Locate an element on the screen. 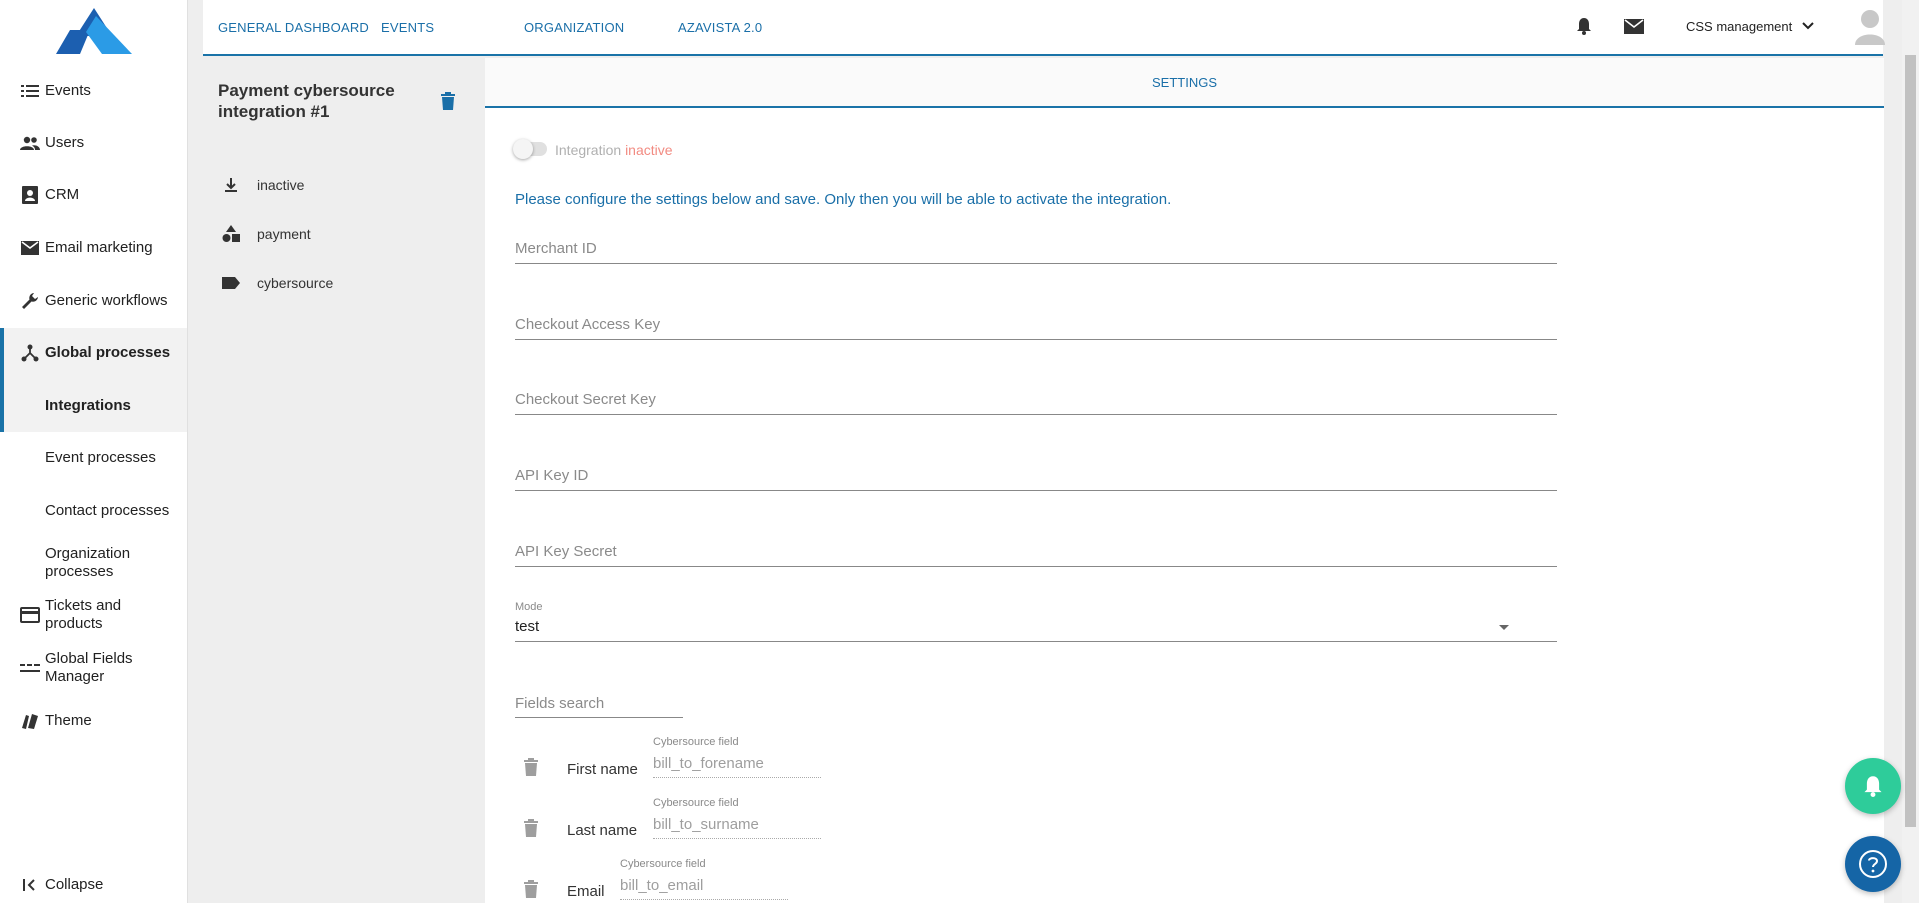  cybersource-field-placeholder: bill_to_forename is located at coordinates (708, 763).